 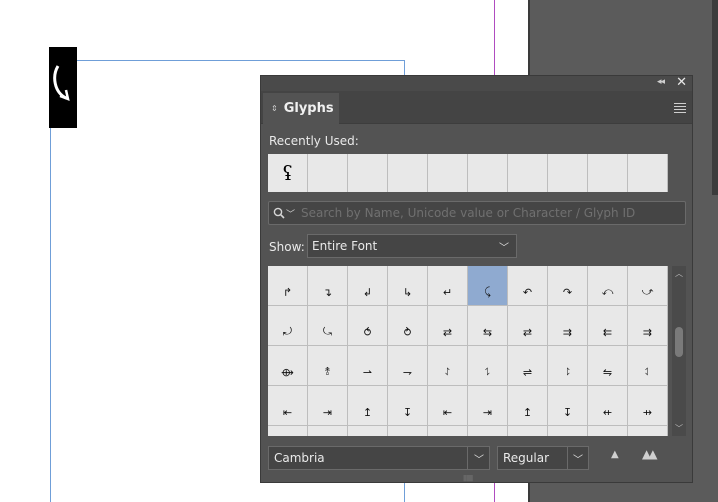 What do you see at coordinates (648, 286) in the screenshot?
I see `glyph-cell: ⤻` at bounding box center [648, 286].